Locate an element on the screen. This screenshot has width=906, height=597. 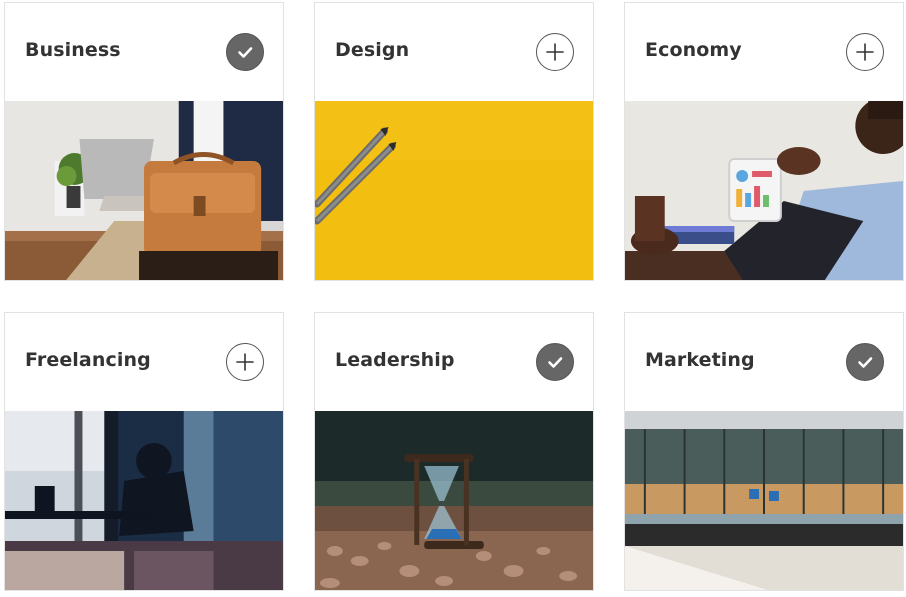
topic-card-marketing: Marketing is located at coordinates (764, 451).